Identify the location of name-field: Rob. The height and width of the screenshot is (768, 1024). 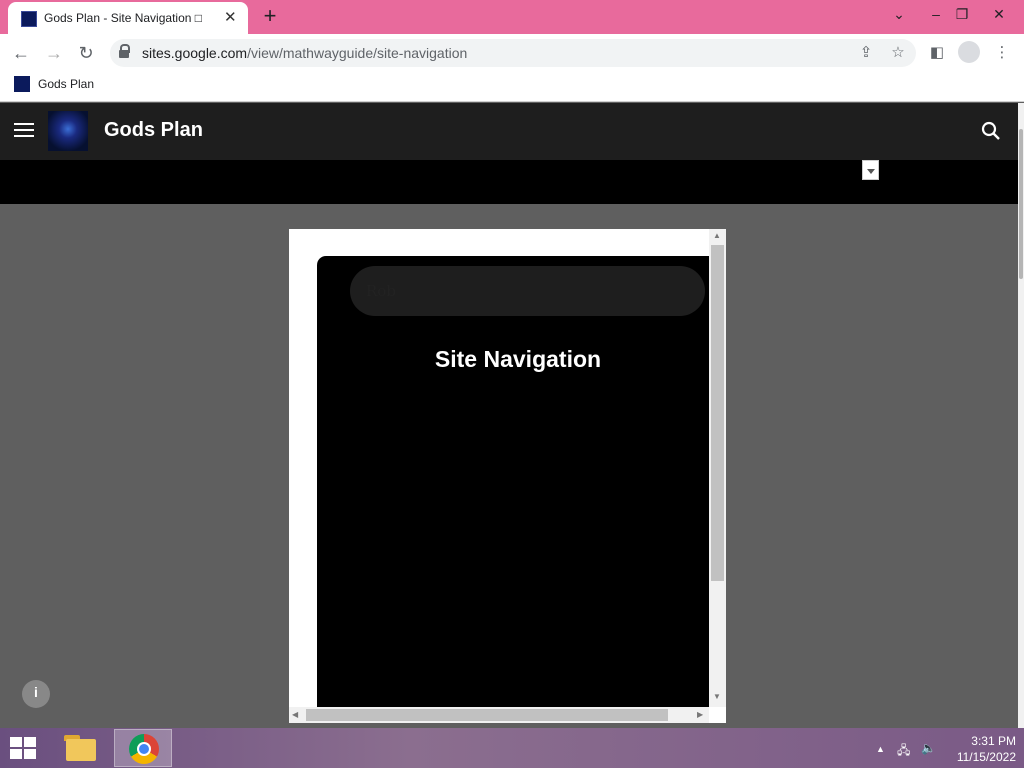
(527, 291).